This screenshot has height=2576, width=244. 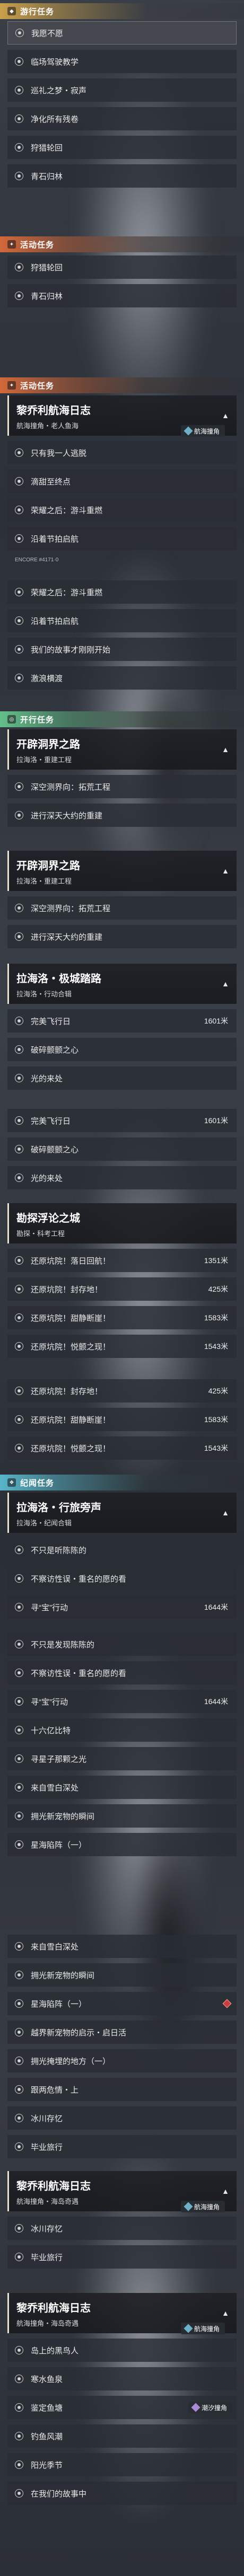 What do you see at coordinates (122, 481) in the screenshot?
I see `quest-row: 滴甜至终点` at bounding box center [122, 481].